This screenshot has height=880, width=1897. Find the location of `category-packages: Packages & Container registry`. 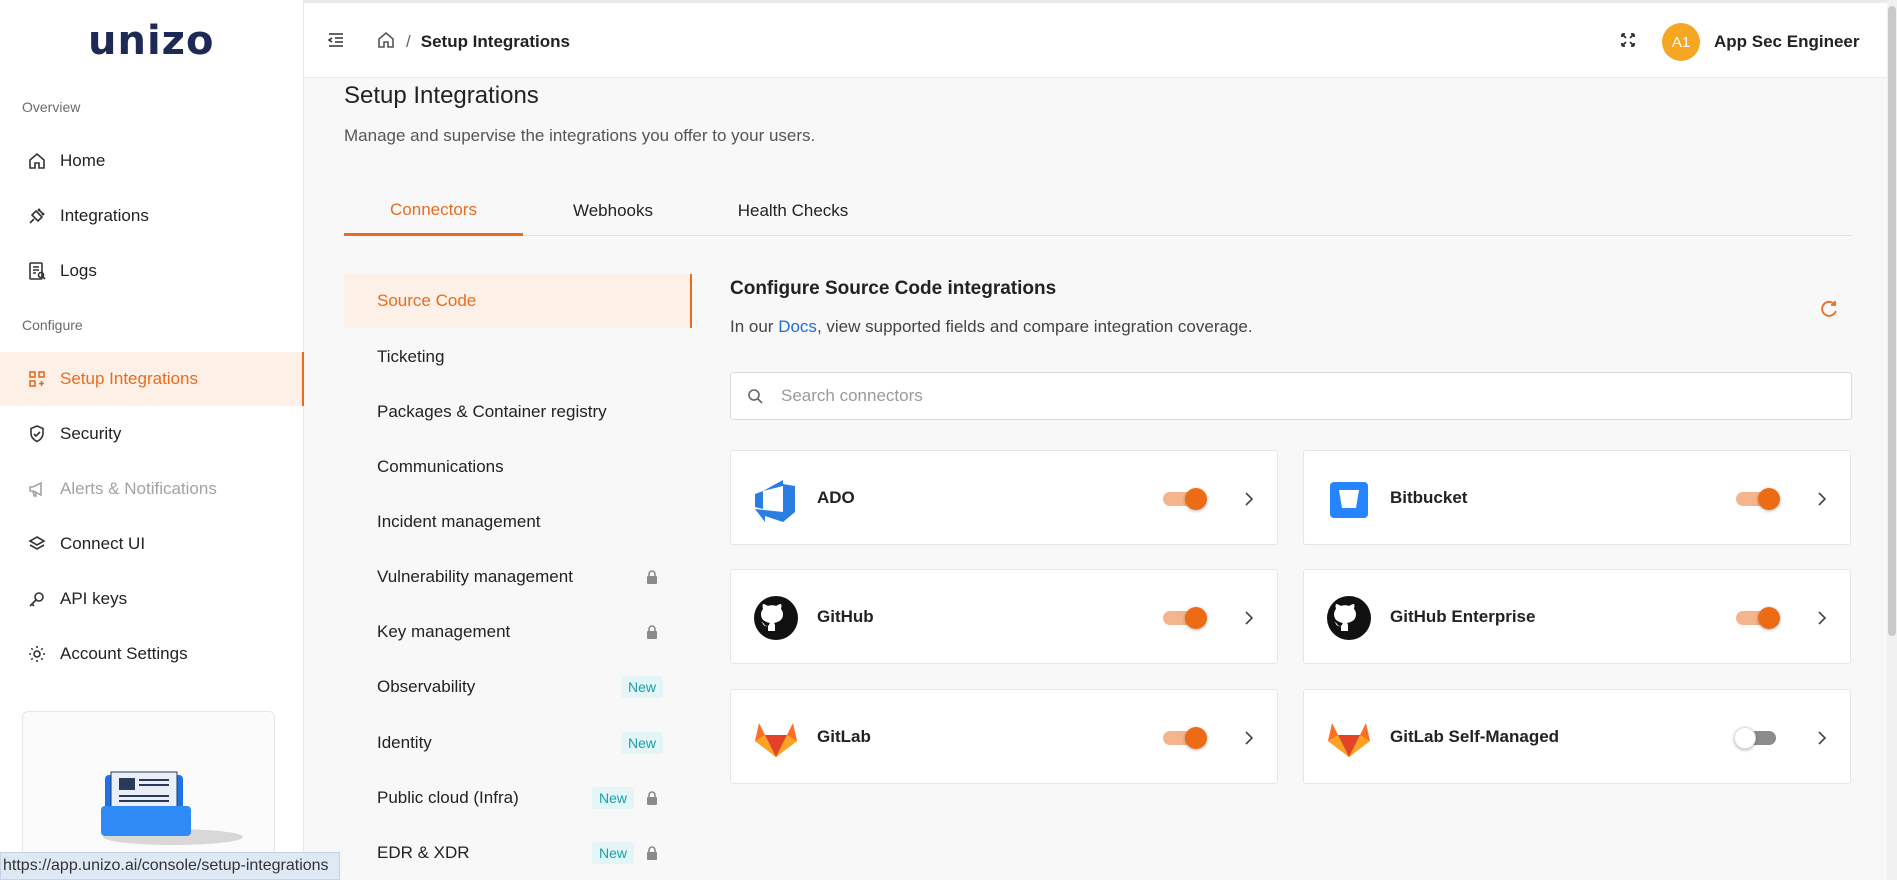

category-packages: Packages & Container registry is located at coordinates (518, 412).